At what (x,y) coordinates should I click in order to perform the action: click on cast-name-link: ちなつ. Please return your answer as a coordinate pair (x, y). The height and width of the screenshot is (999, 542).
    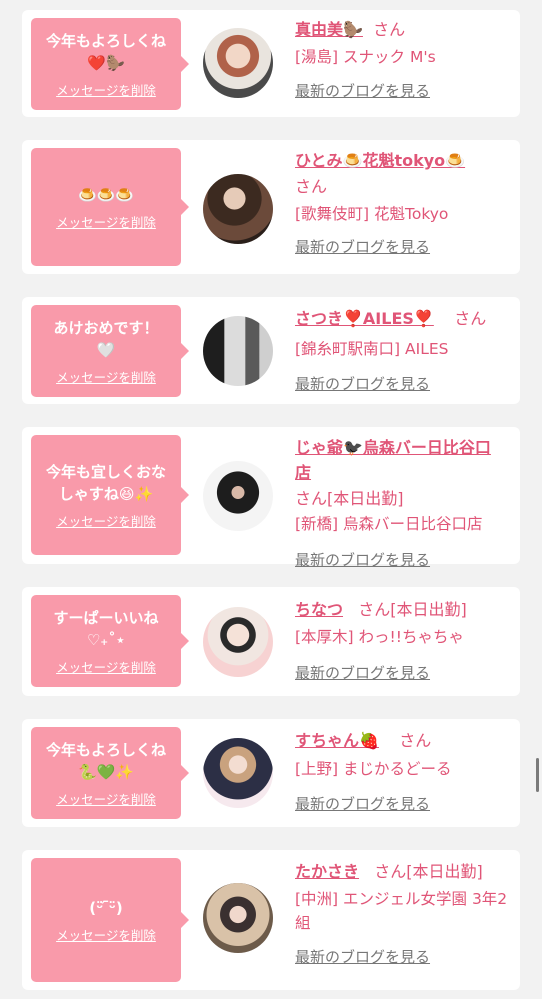
    Looking at the image, I should click on (319, 609).